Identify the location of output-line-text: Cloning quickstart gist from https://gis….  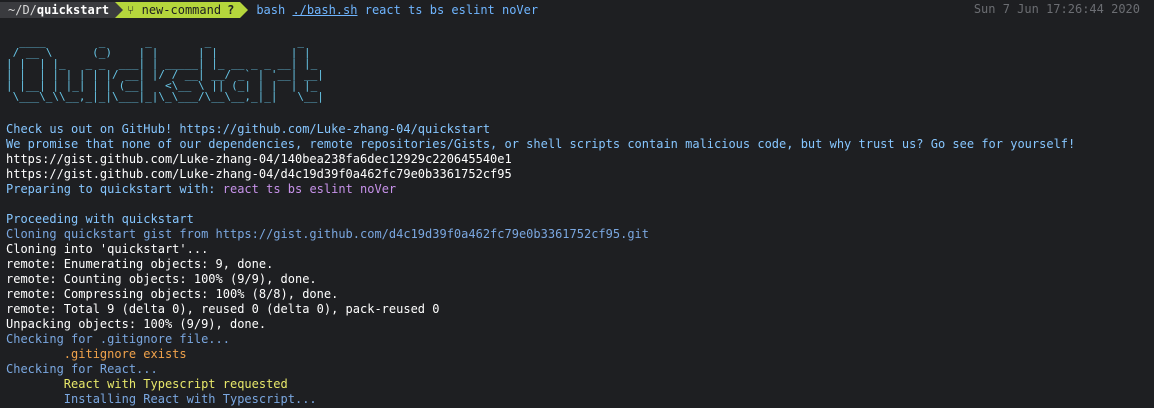
(327, 234).